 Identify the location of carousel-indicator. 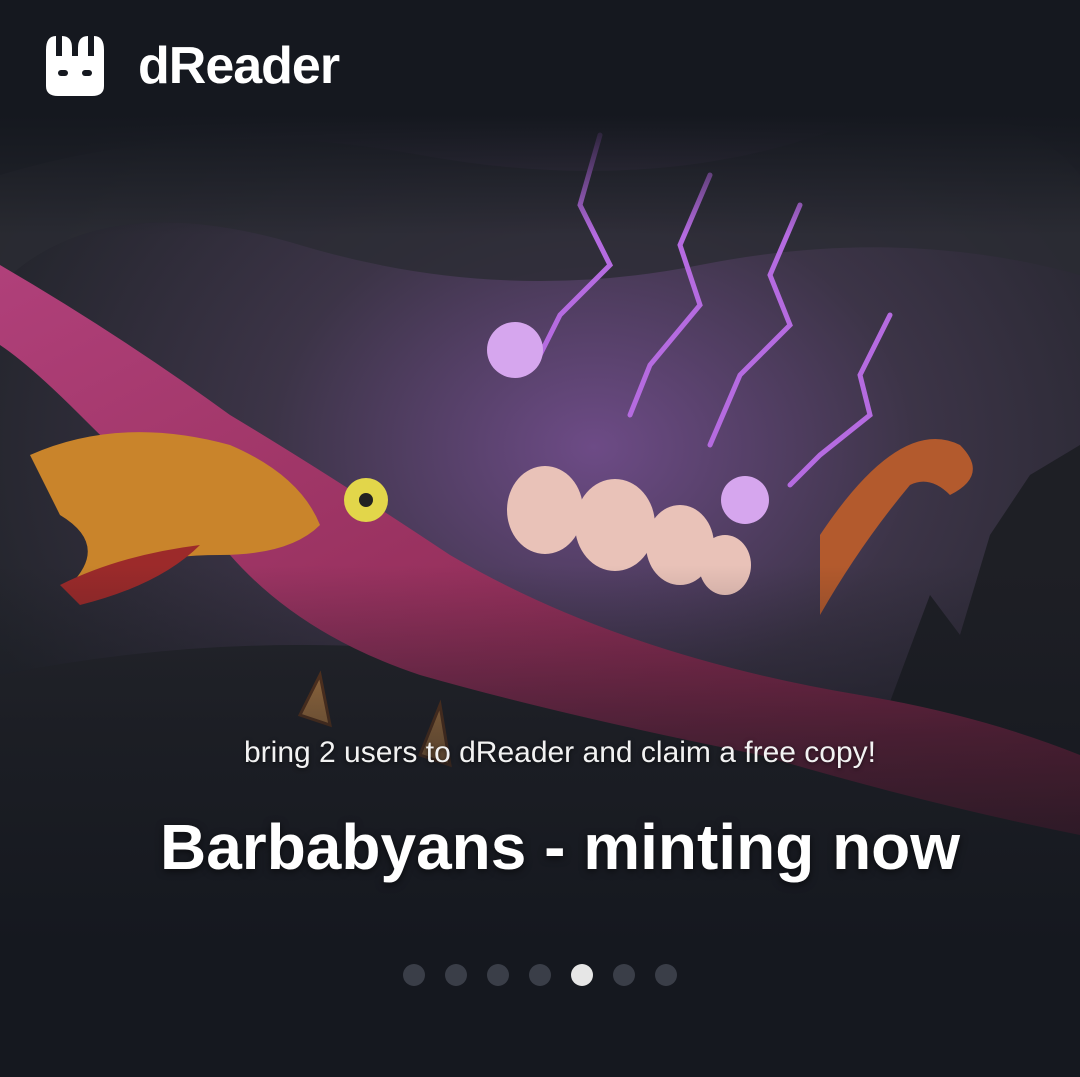
(540, 975).